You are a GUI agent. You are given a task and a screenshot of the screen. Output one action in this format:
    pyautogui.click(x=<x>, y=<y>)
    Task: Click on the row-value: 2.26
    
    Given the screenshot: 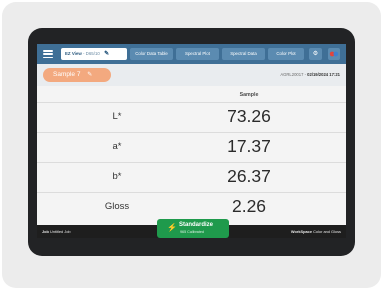 What is the action you would take?
    pyautogui.click(x=249, y=206)
    